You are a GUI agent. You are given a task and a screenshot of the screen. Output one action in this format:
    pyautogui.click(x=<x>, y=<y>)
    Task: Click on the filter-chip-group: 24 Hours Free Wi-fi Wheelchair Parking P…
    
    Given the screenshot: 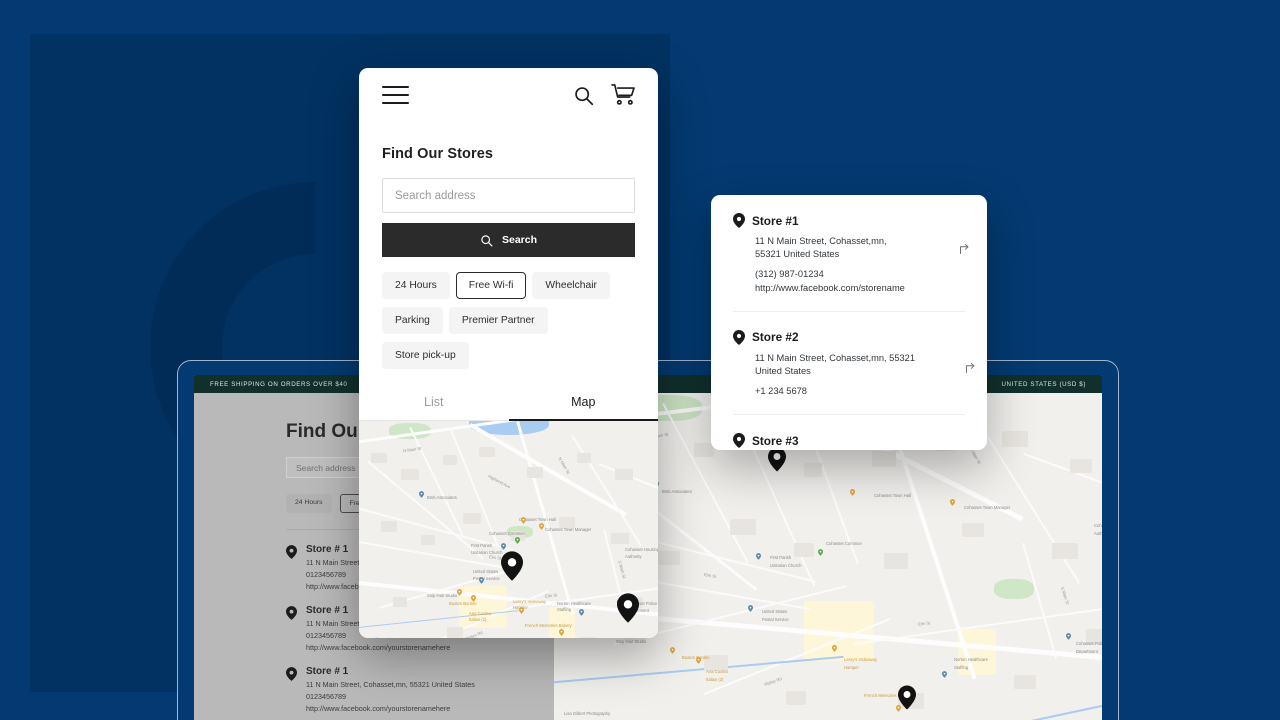 What is the action you would take?
    pyautogui.click(x=508, y=313)
    